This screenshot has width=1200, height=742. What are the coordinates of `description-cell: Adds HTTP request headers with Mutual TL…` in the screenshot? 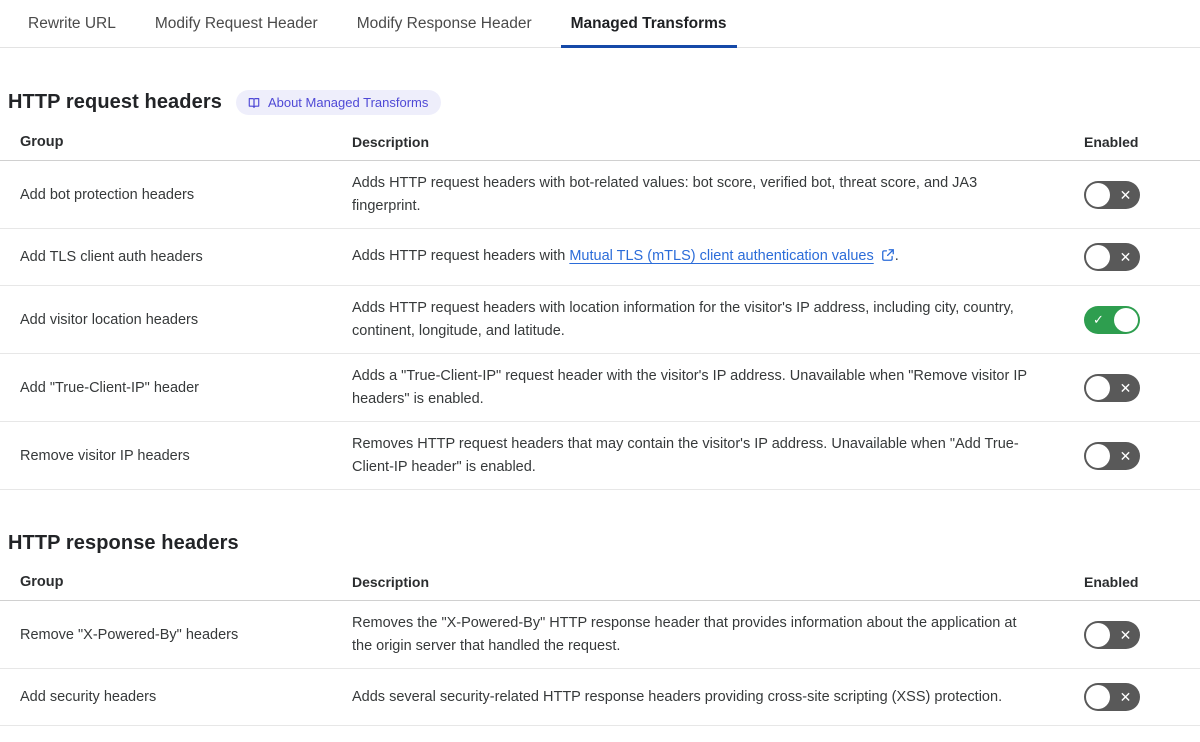 It's located at (718, 257).